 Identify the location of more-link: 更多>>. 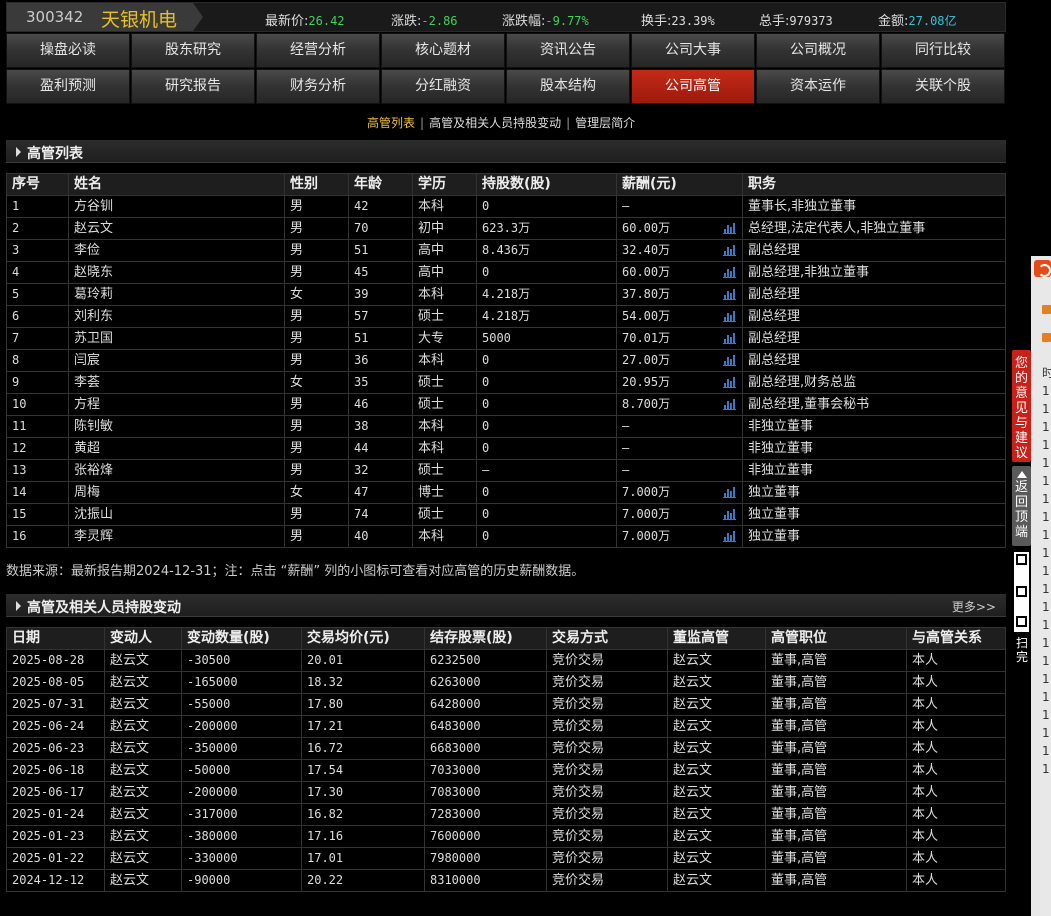
(974, 606).